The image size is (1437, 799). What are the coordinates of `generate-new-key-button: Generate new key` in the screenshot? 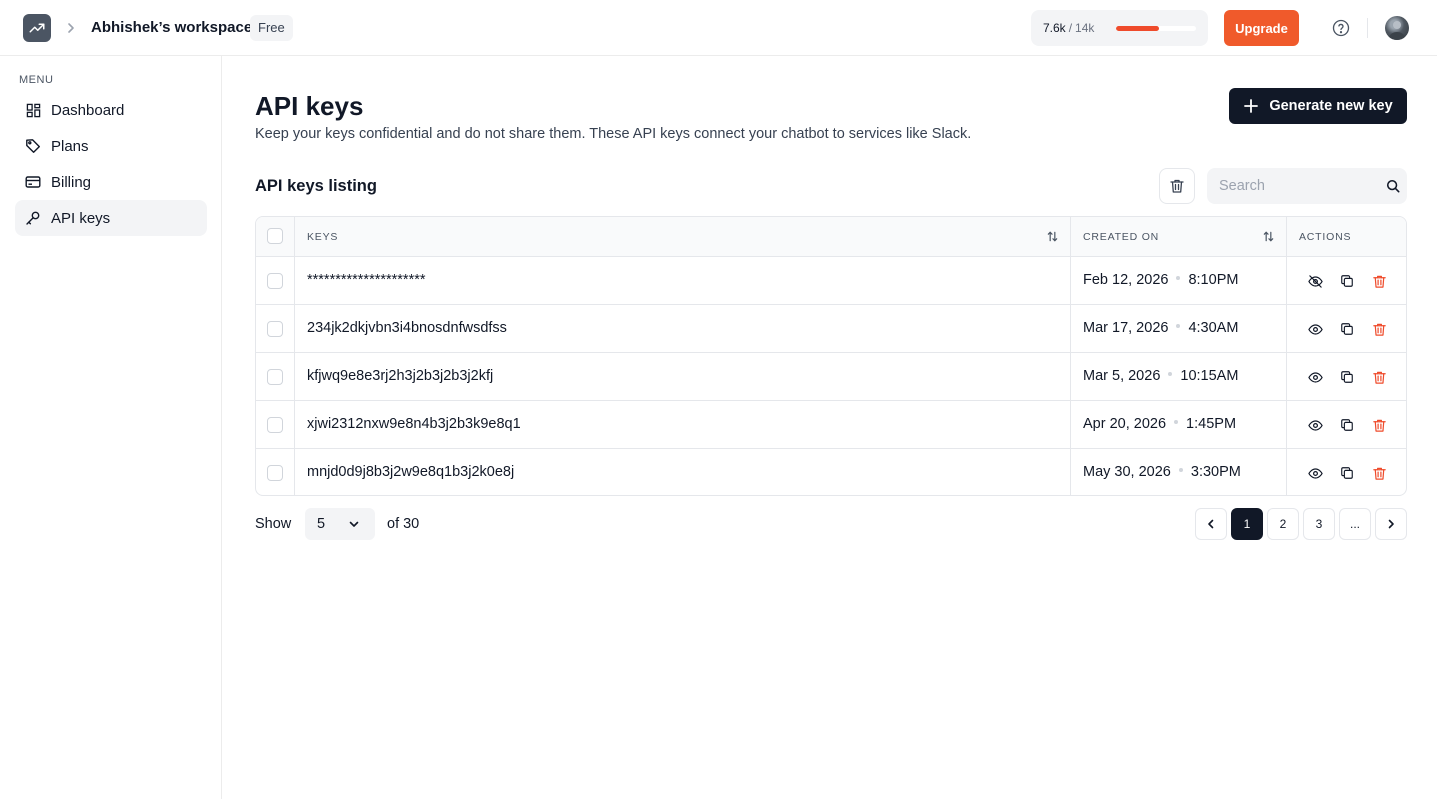 It's located at (1318, 106).